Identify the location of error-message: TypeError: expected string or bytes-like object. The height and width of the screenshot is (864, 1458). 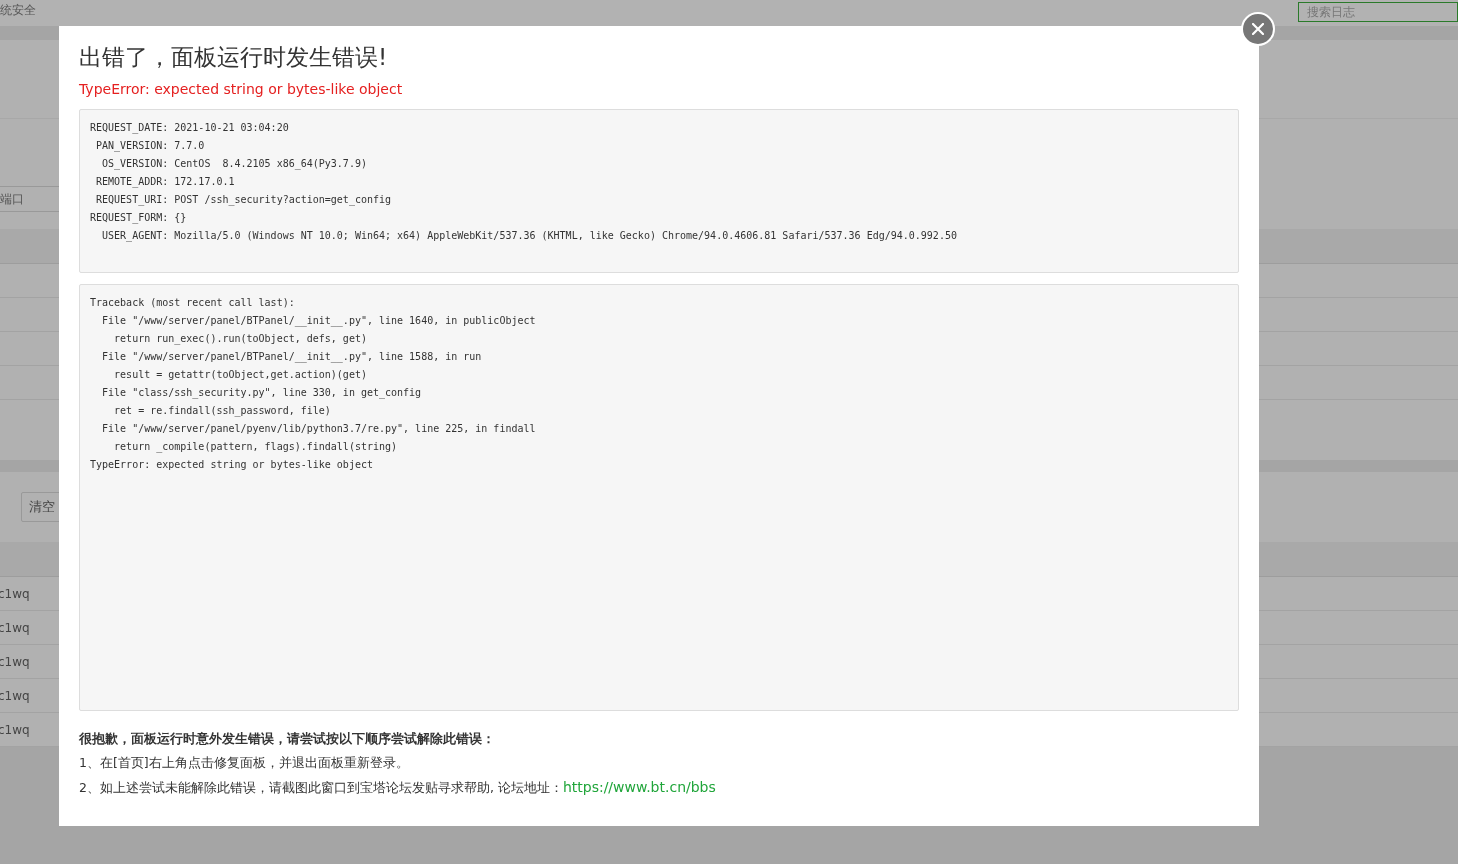
(241, 89).